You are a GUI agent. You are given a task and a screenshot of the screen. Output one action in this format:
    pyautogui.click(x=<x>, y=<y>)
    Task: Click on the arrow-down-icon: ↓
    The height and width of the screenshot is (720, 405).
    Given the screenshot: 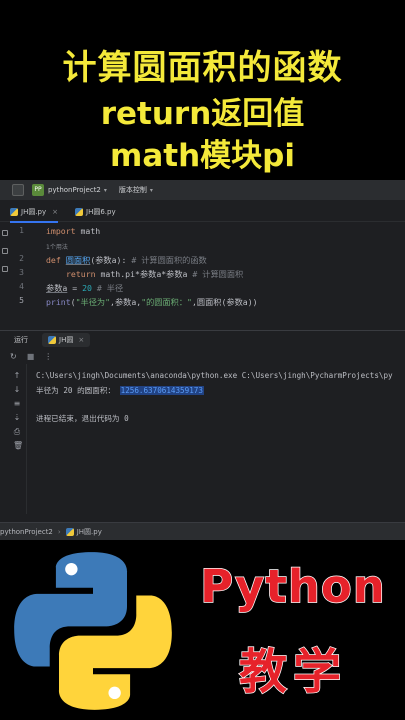 What is the action you would take?
    pyautogui.click(x=17, y=390)
    